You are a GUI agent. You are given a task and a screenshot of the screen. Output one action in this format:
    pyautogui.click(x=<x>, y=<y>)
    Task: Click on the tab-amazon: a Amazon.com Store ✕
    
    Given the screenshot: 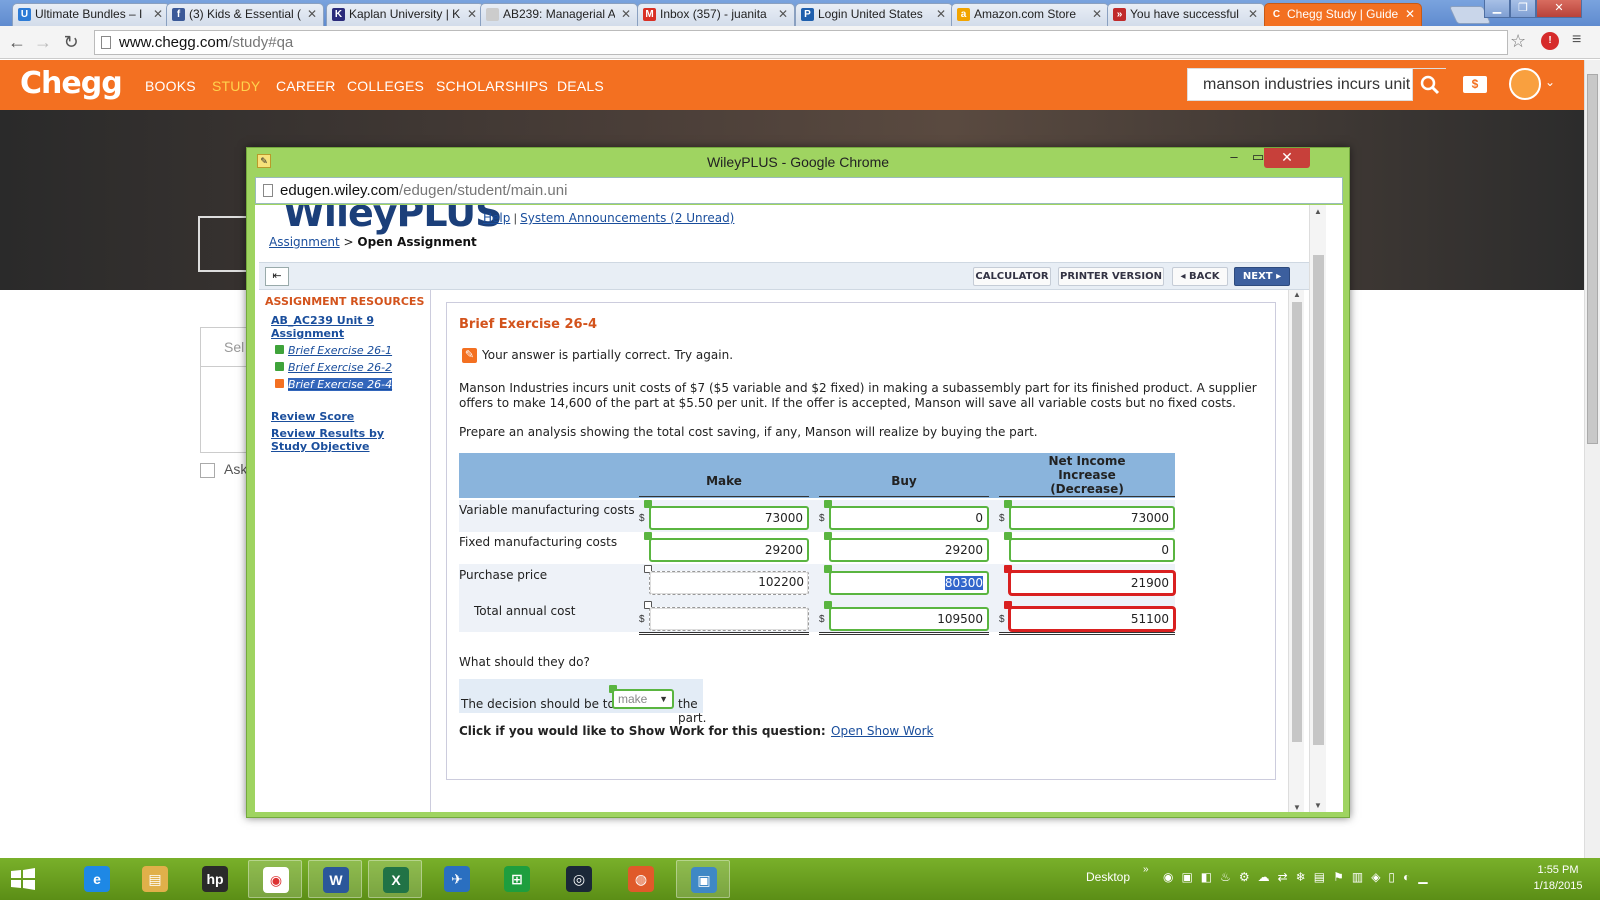 What is the action you would take?
    pyautogui.click(x=1030, y=14)
    